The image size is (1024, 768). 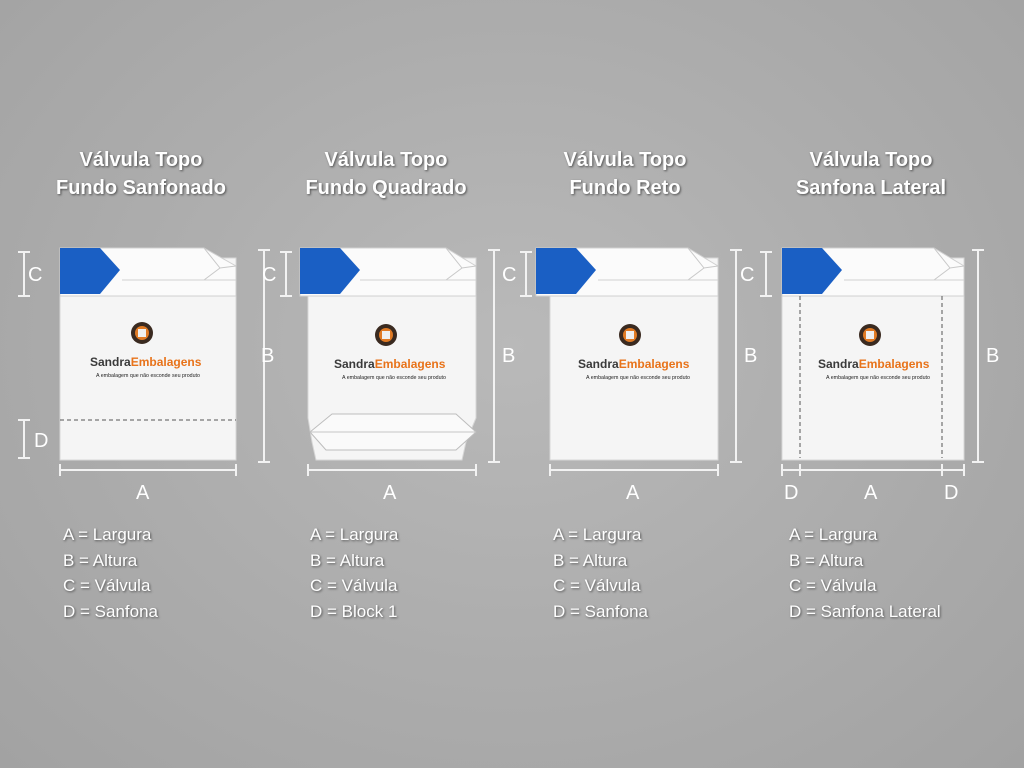 What do you see at coordinates (41, 441) in the screenshot?
I see `dimension-label-d: D` at bounding box center [41, 441].